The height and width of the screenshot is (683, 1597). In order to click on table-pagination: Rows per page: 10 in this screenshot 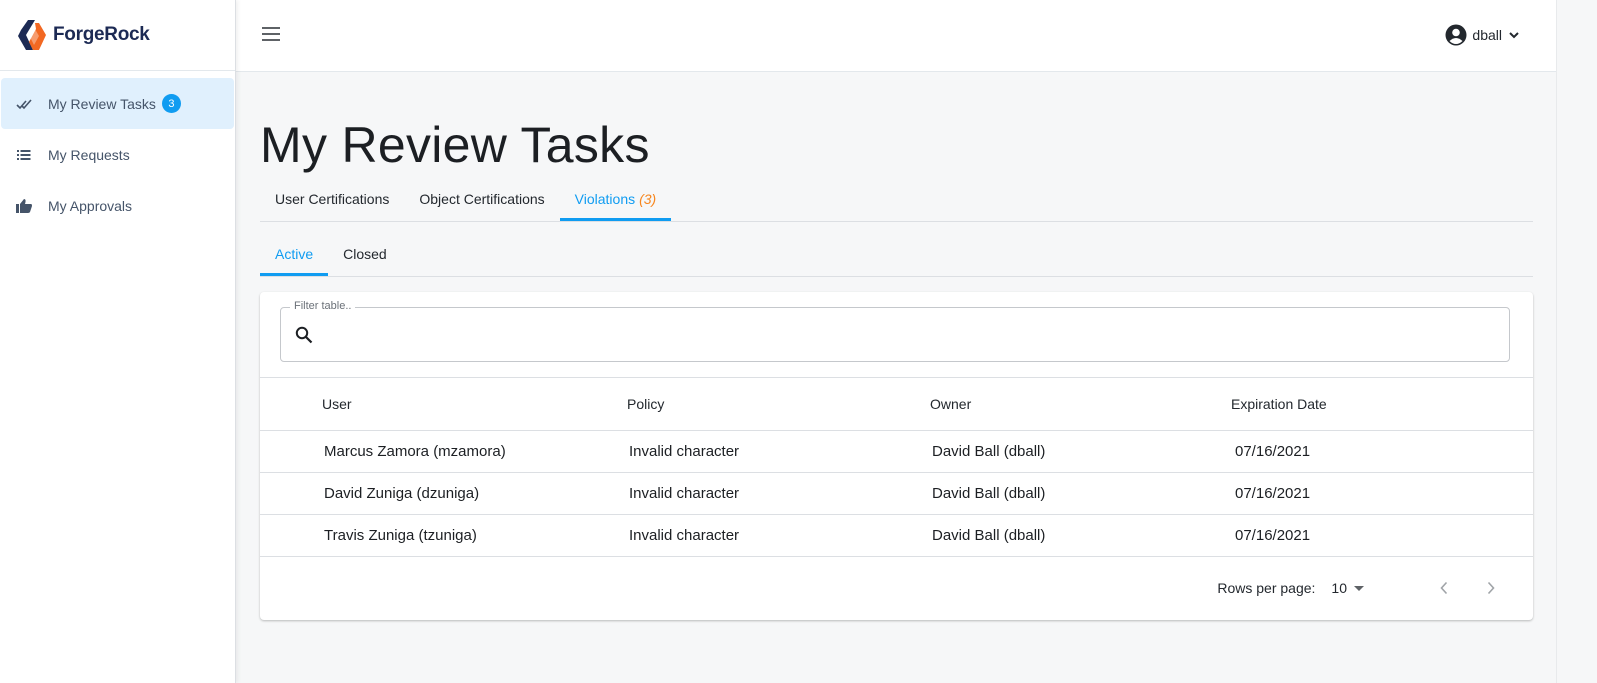, I will do `click(896, 588)`.